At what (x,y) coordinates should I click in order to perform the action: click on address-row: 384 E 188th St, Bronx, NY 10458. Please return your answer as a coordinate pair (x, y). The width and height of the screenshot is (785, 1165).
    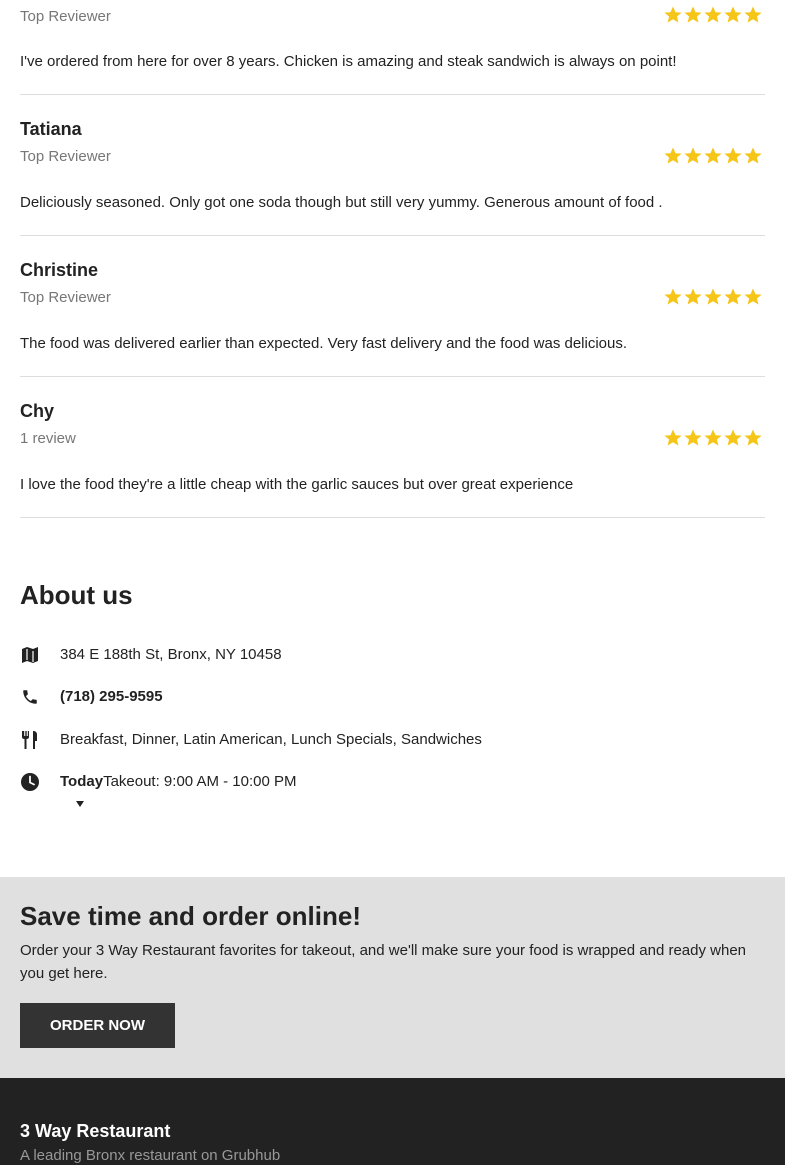
    Looking at the image, I should click on (151, 655).